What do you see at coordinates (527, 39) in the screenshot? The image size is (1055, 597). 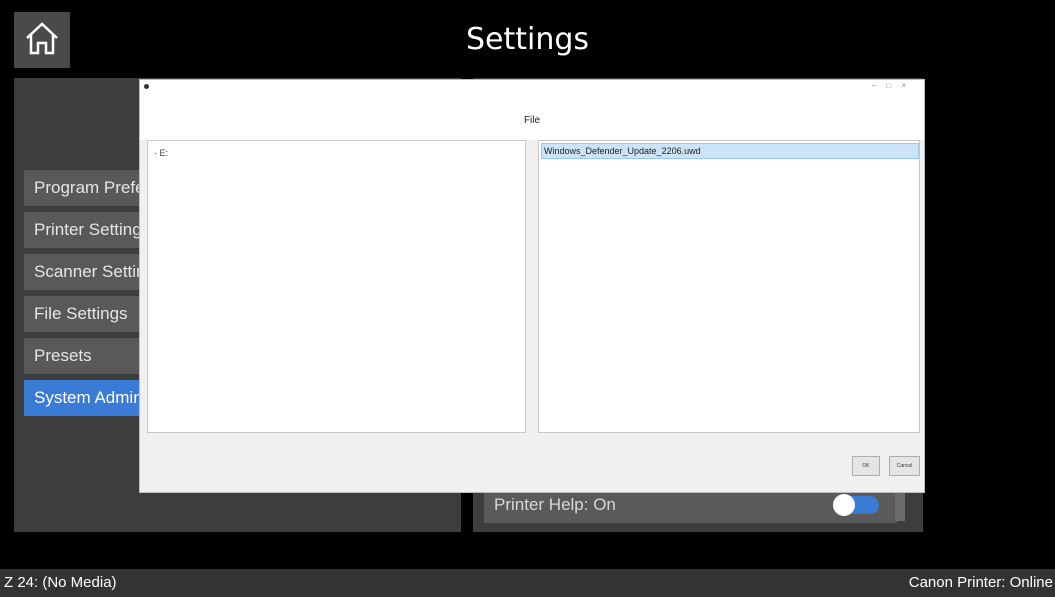 I see `page-title: Settings` at bounding box center [527, 39].